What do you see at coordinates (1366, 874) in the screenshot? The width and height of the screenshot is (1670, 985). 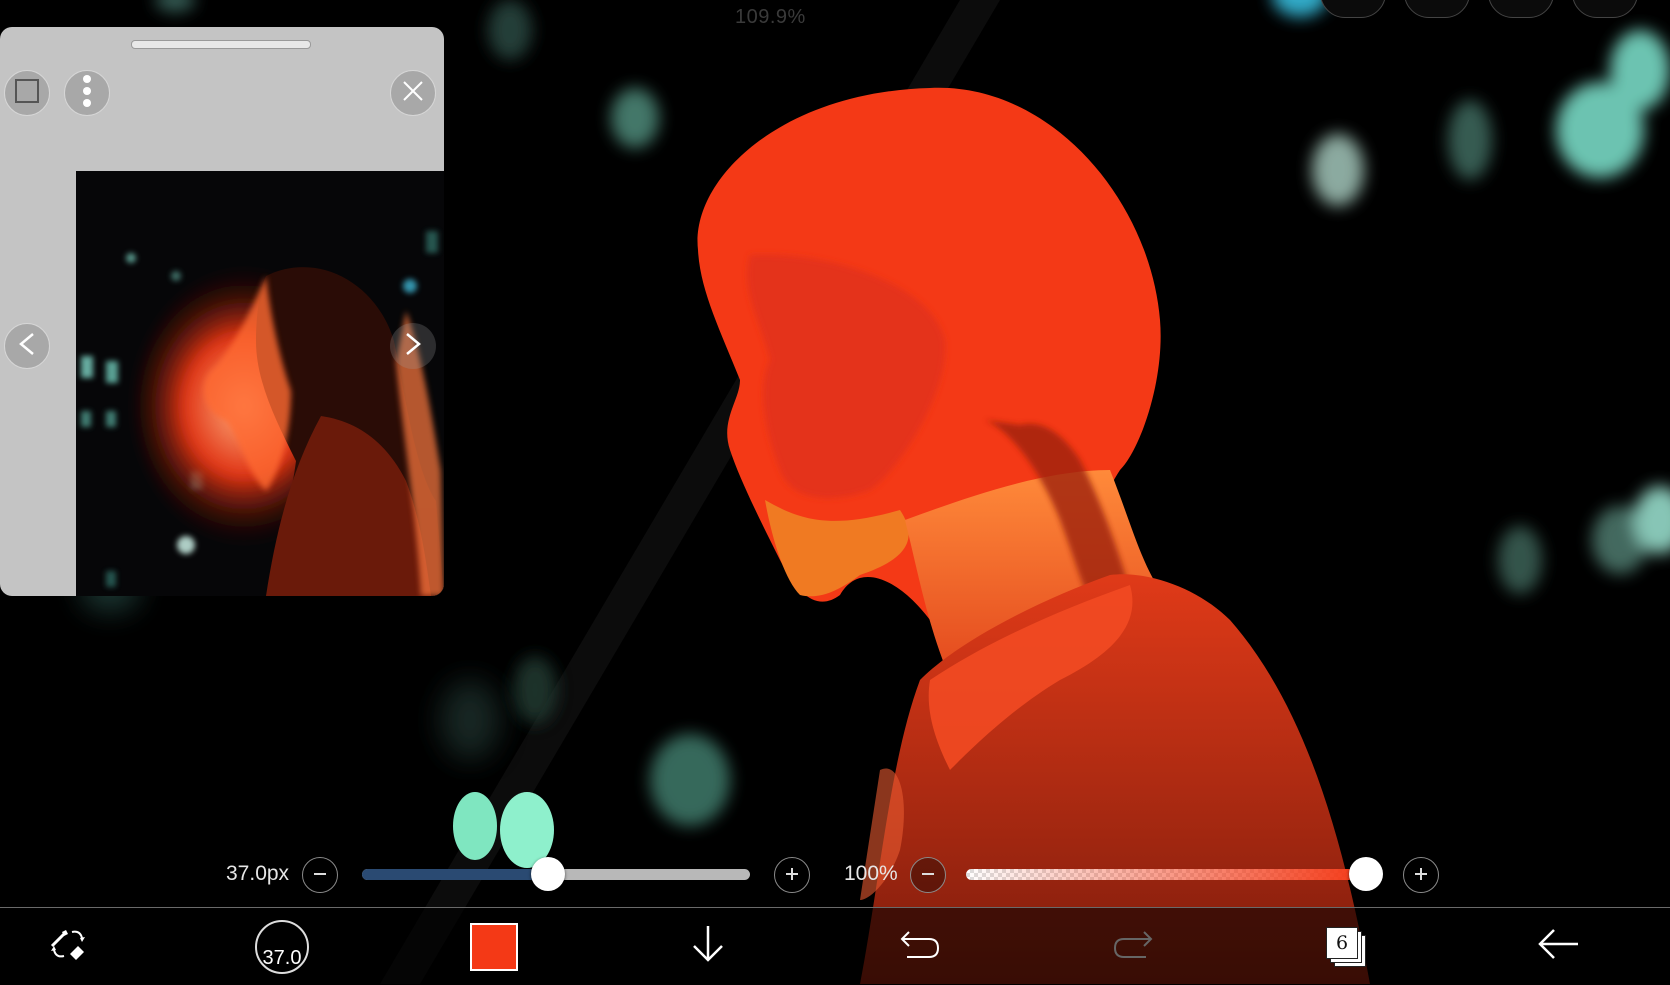 I see `brush-opacity-slider-thumb` at bounding box center [1366, 874].